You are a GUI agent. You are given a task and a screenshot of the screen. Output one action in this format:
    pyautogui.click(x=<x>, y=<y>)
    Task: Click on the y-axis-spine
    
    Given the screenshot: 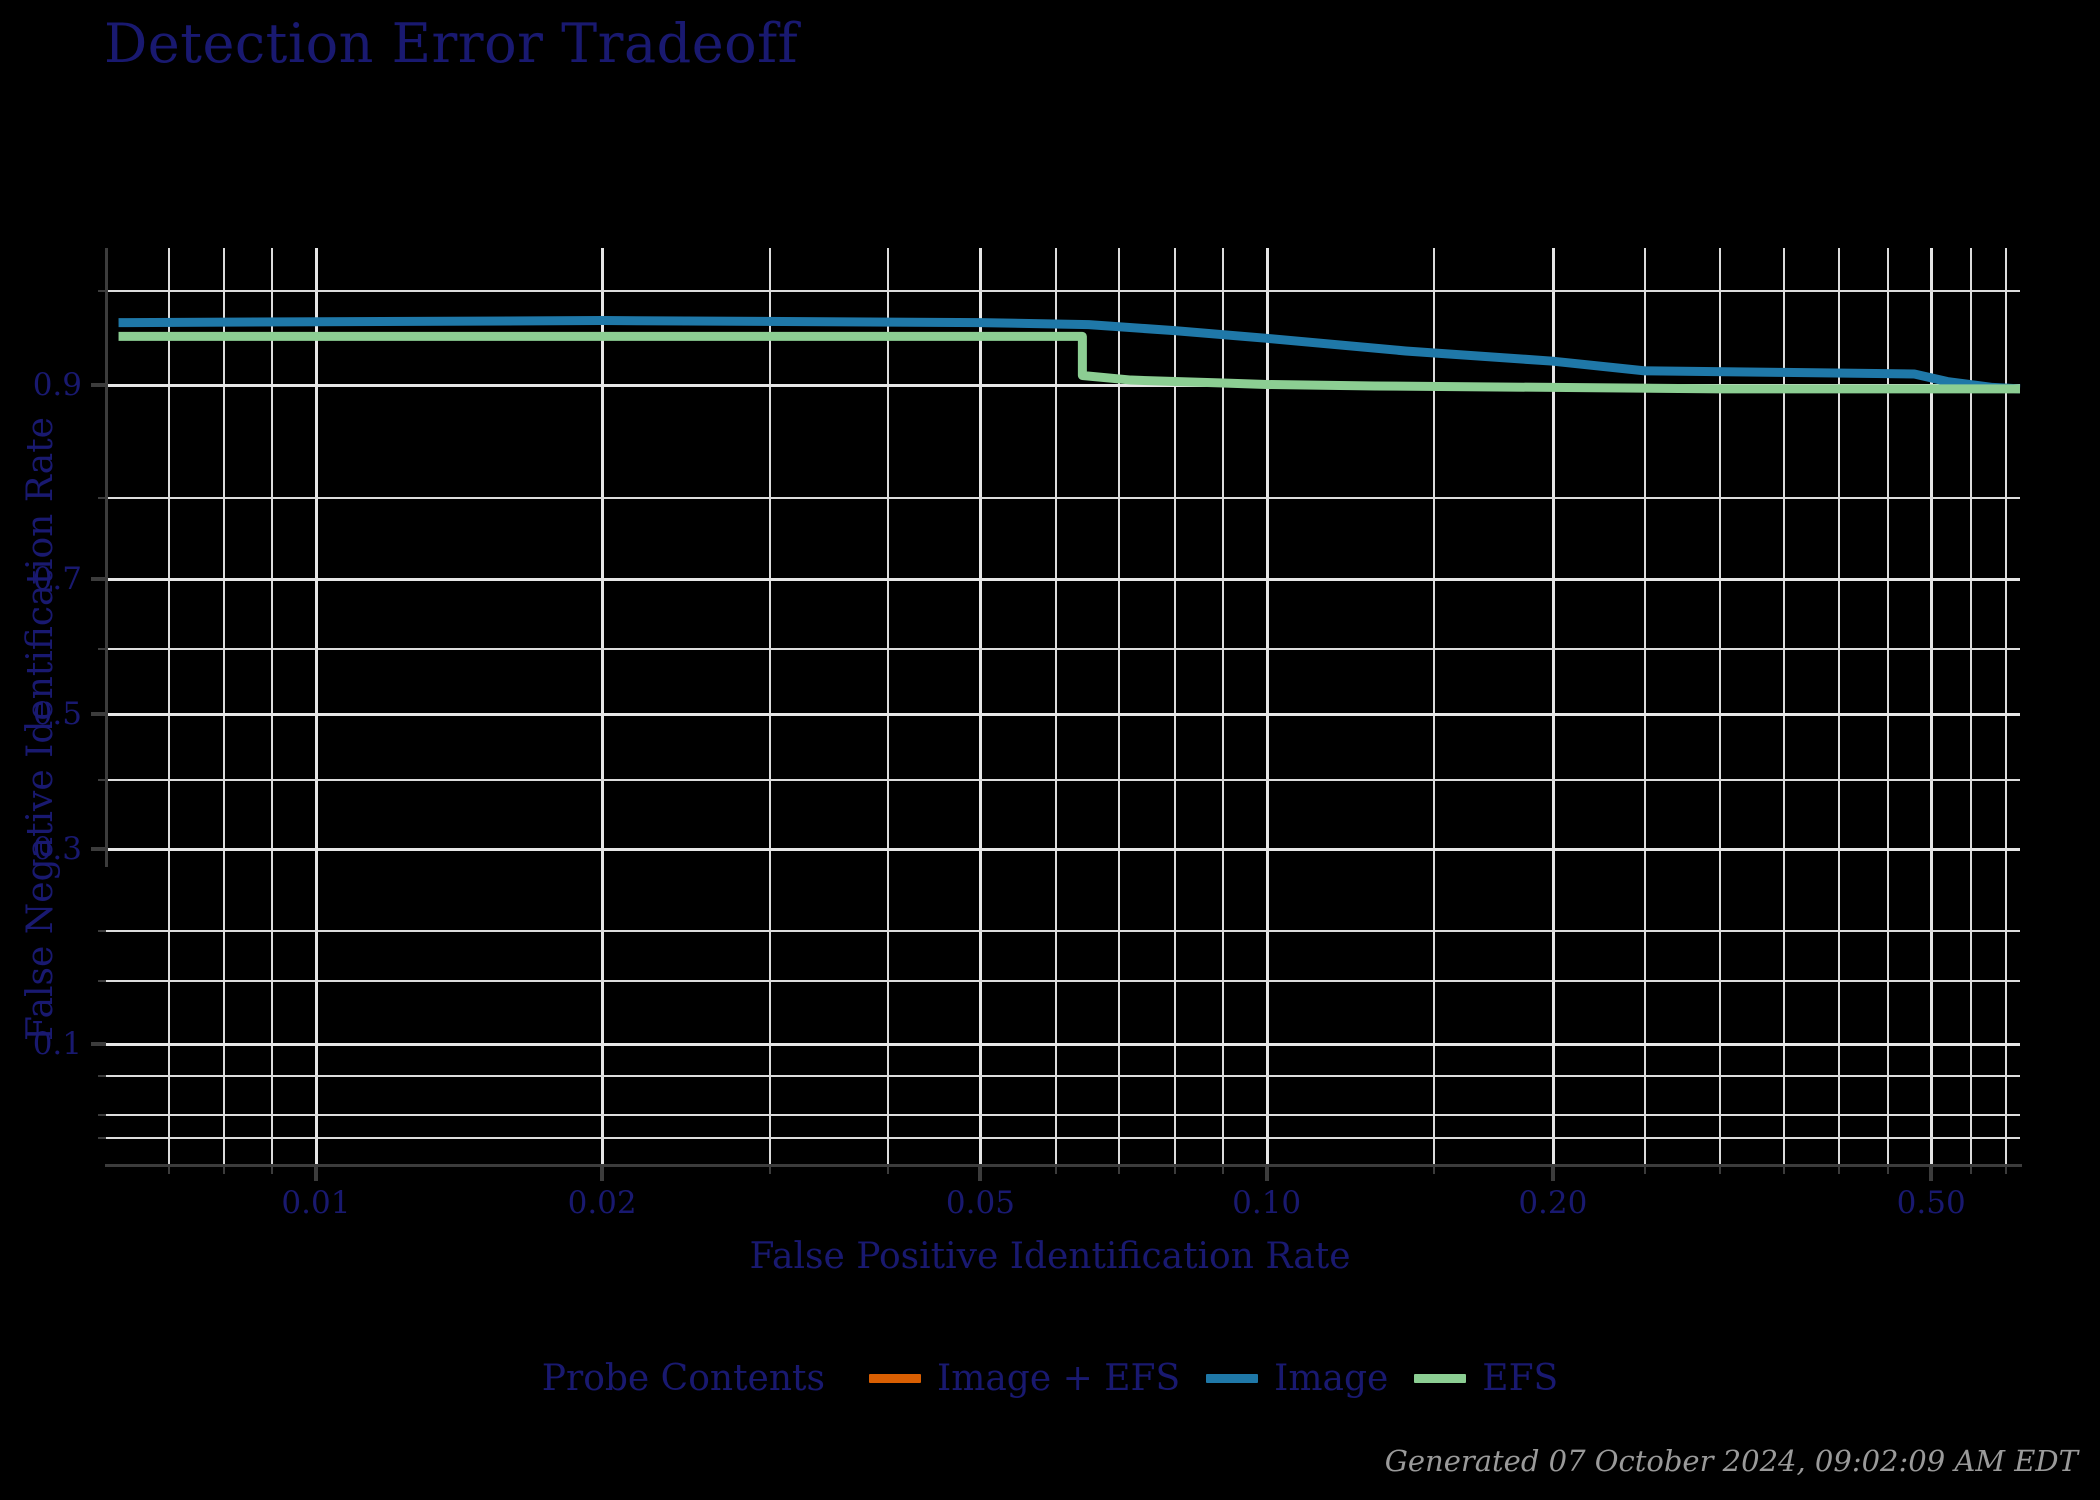 What is the action you would take?
    pyautogui.click(x=106, y=557)
    